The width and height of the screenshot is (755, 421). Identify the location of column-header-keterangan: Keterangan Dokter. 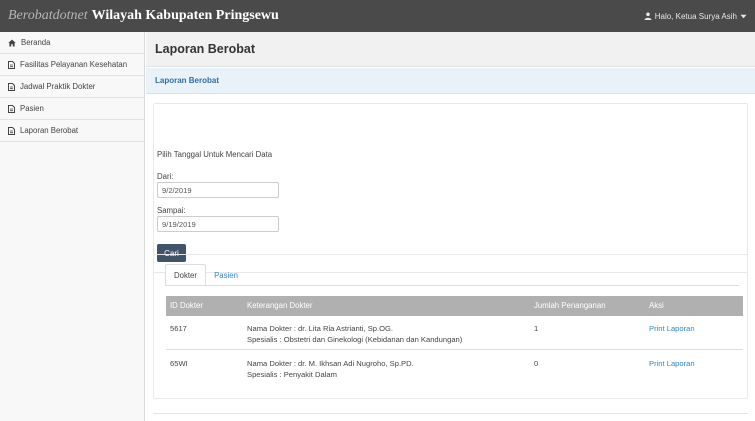
(280, 305).